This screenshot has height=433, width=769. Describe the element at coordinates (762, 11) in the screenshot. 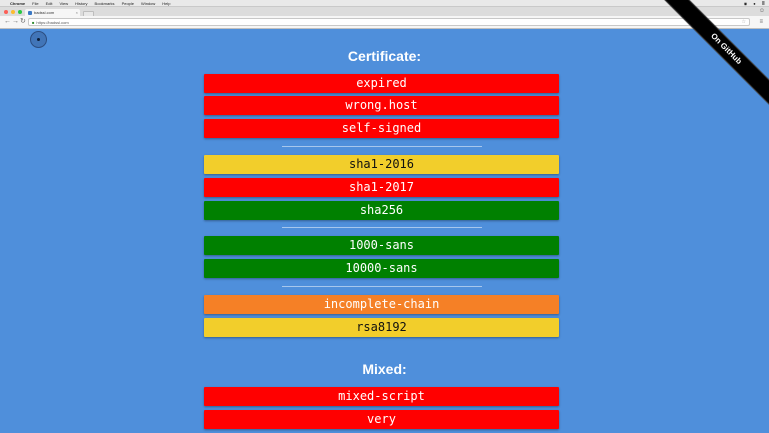

I see `person-icon: ☺` at that location.